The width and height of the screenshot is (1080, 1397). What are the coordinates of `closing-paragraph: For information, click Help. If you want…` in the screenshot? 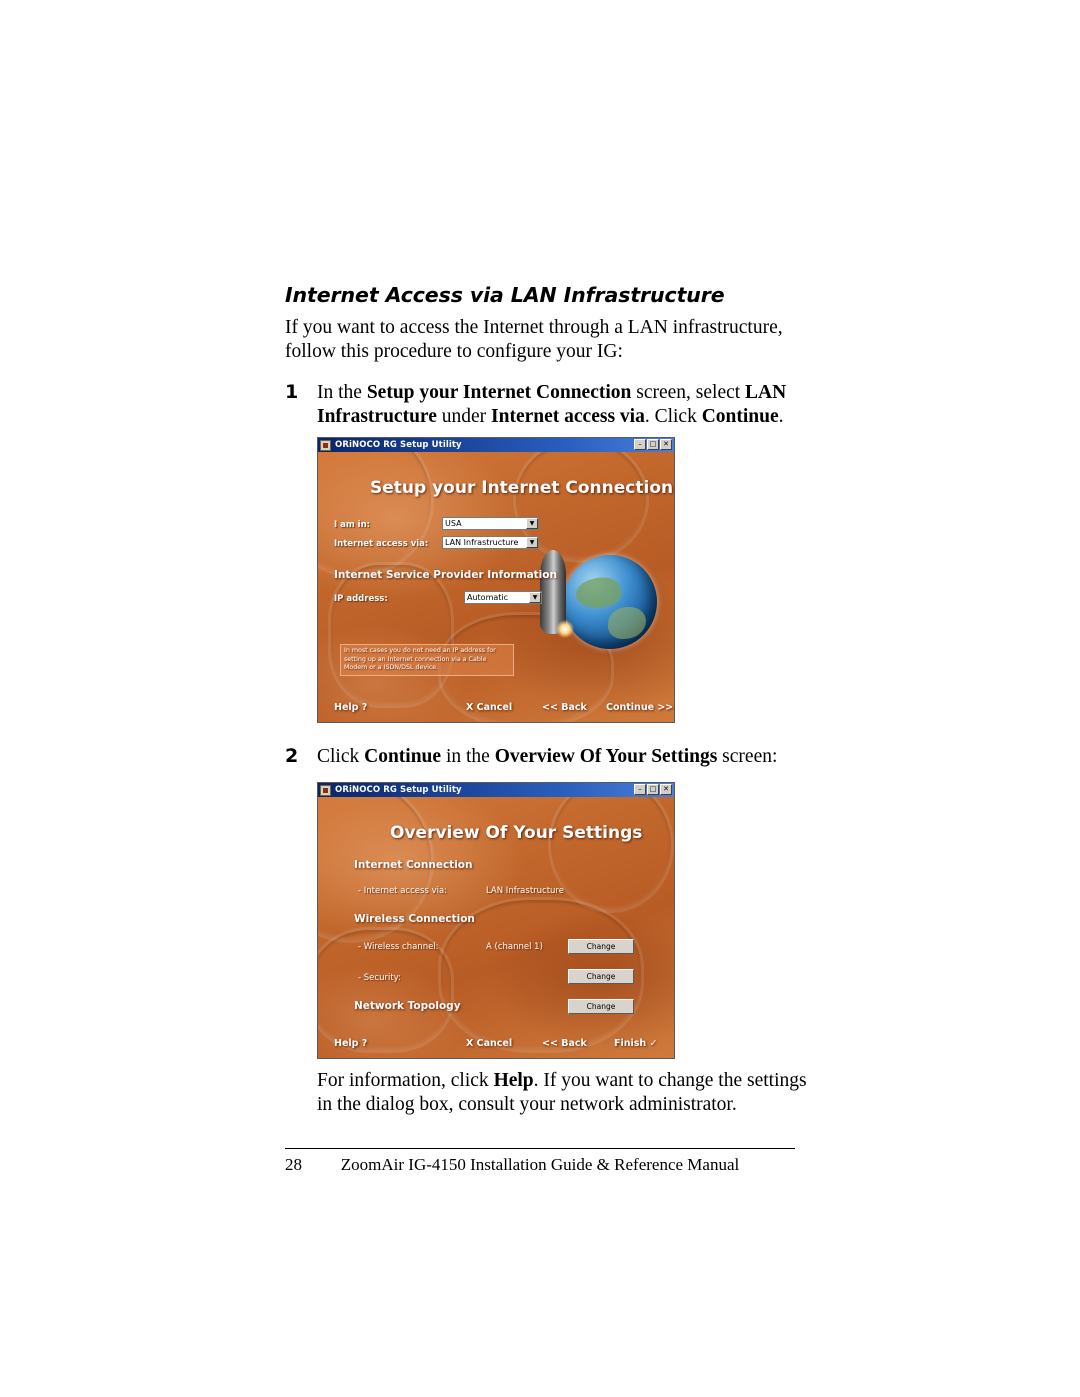 It's located at (562, 1092).